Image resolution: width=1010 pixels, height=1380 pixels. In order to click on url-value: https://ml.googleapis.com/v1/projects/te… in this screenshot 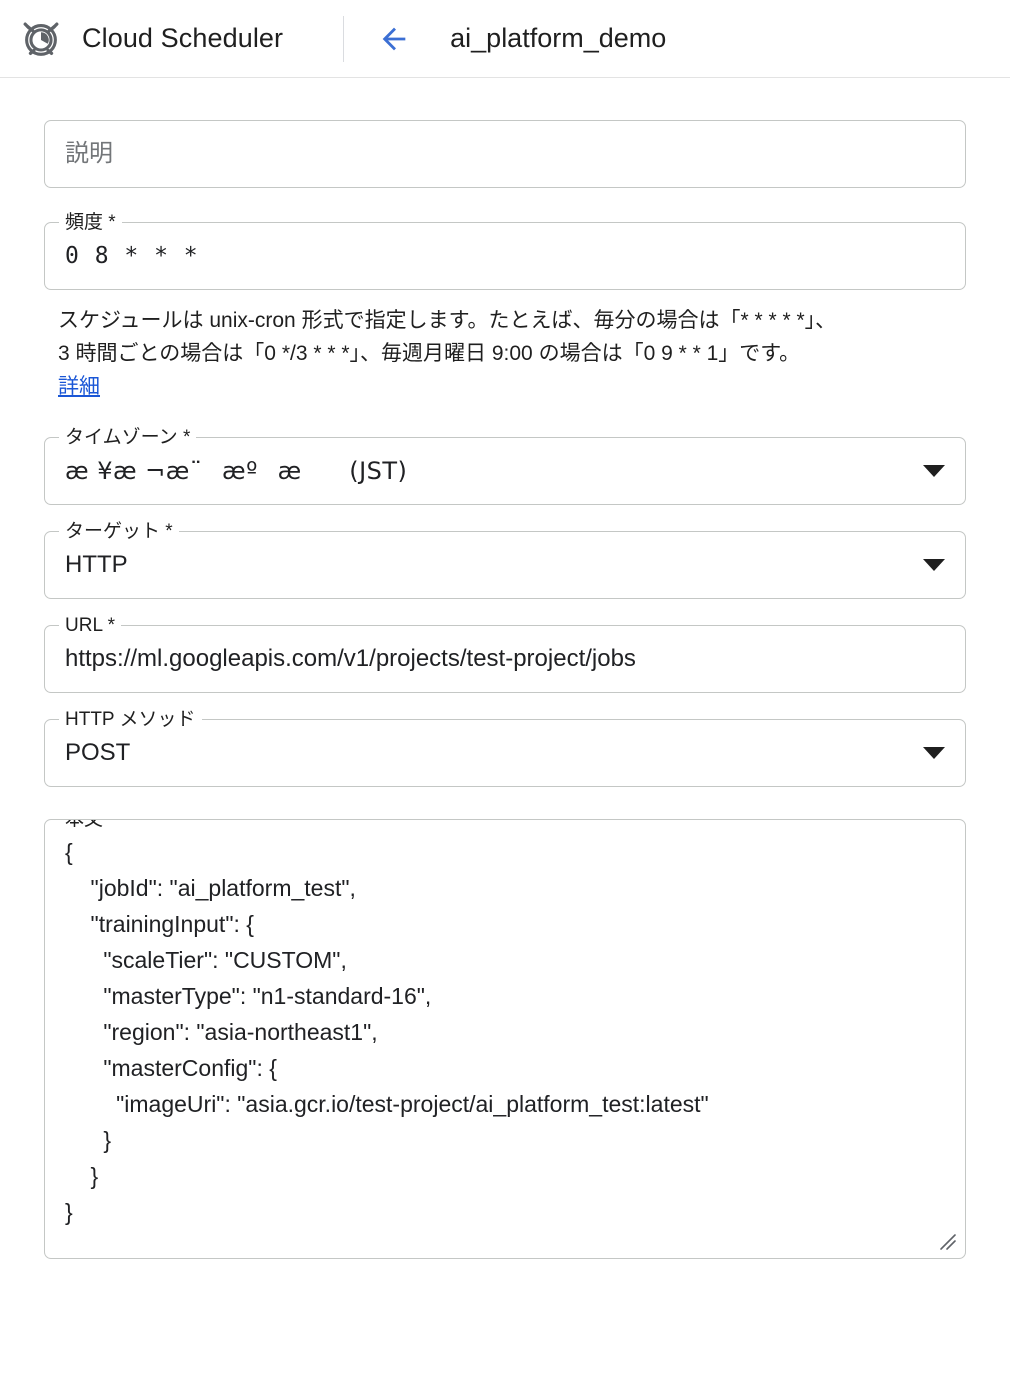, I will do `click(350, 658)`.